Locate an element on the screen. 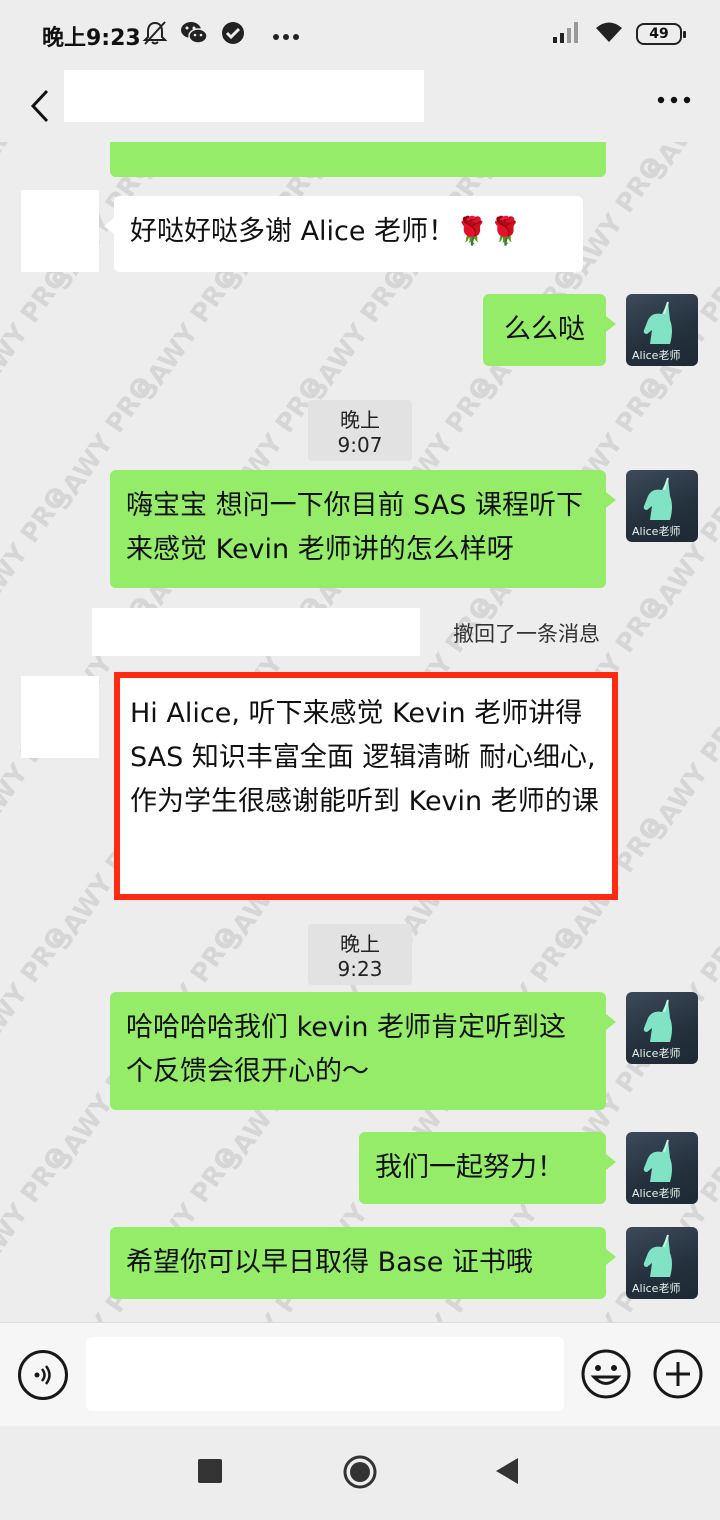 This screenshot has width=720, height=1520. voice-button is located at coordinates (43, 1375).